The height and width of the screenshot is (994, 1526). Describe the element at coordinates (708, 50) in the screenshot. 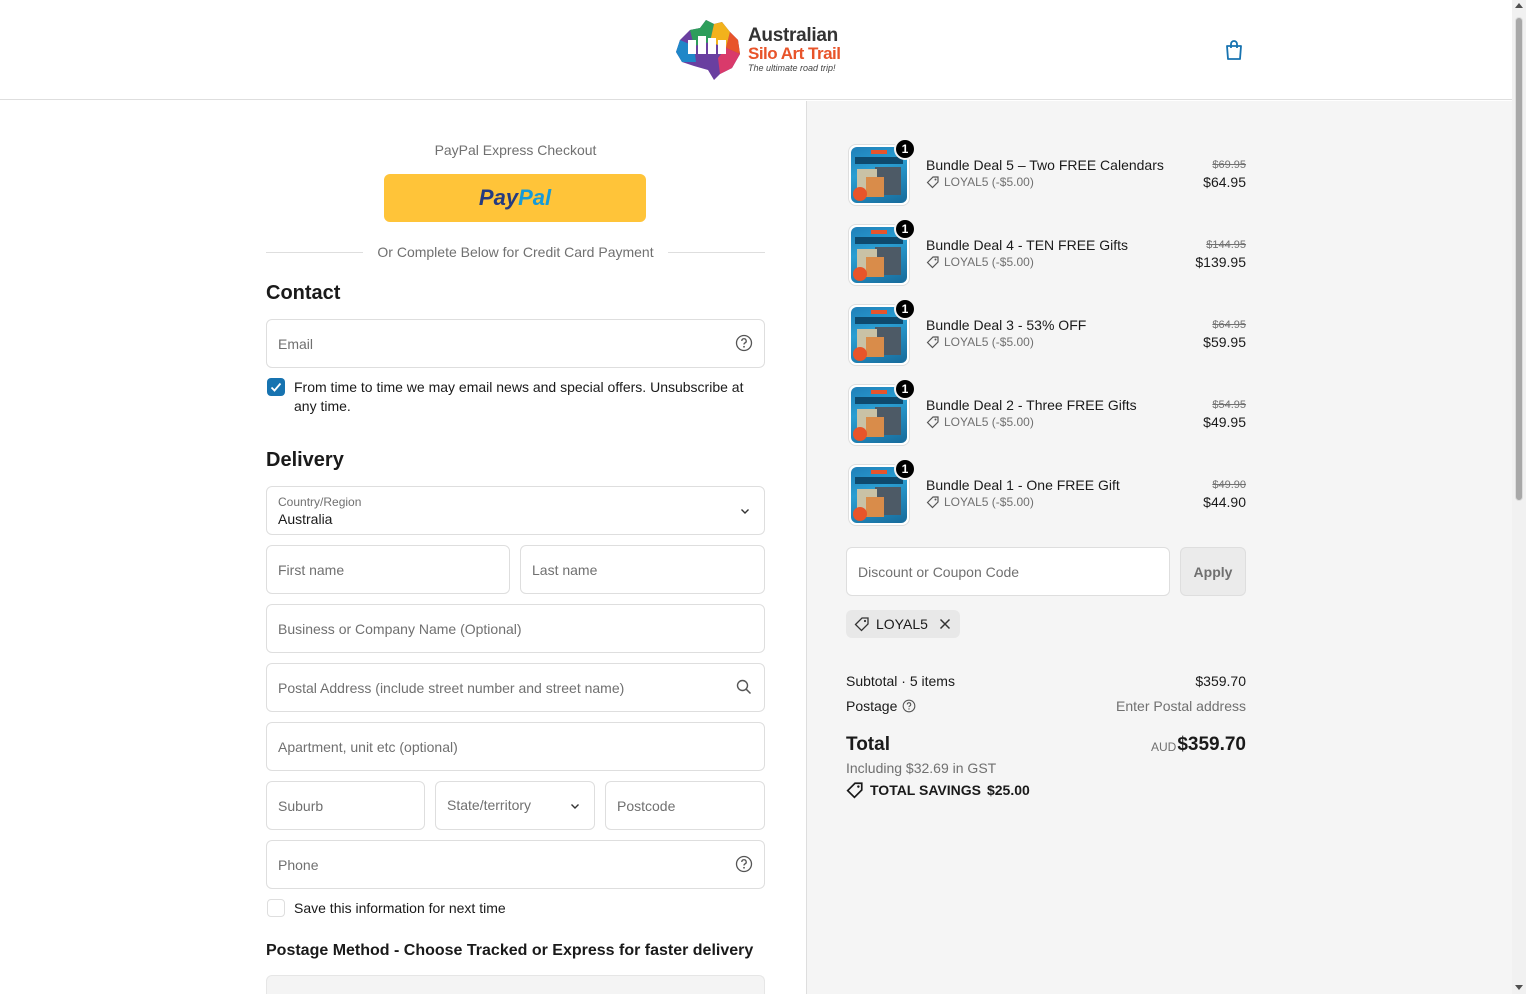

I see `logo-map-icon` at that location.